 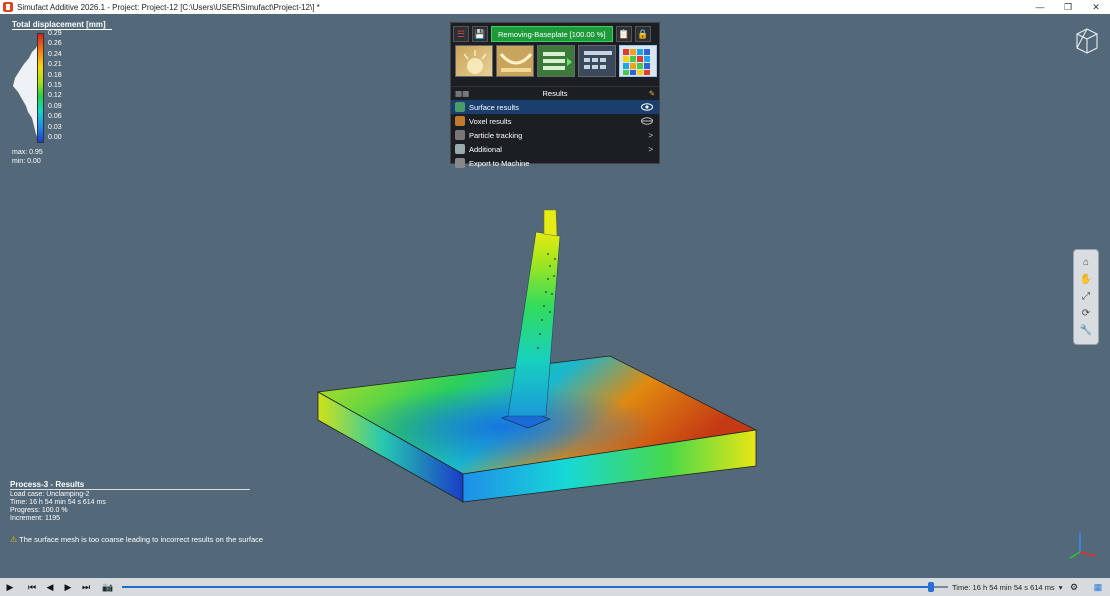 What do you see at coordinates (1086, 279) in the screenshot?
I see `pan-icon: ✋` at bounding box center [1086, 279].